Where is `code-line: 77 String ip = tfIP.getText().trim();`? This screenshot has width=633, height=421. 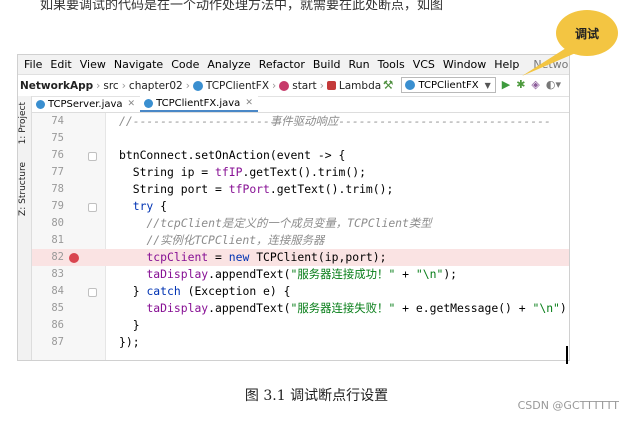
code-line: 77 String ip = tfIP.getText().trim(); is located at coordinates (300, 172).